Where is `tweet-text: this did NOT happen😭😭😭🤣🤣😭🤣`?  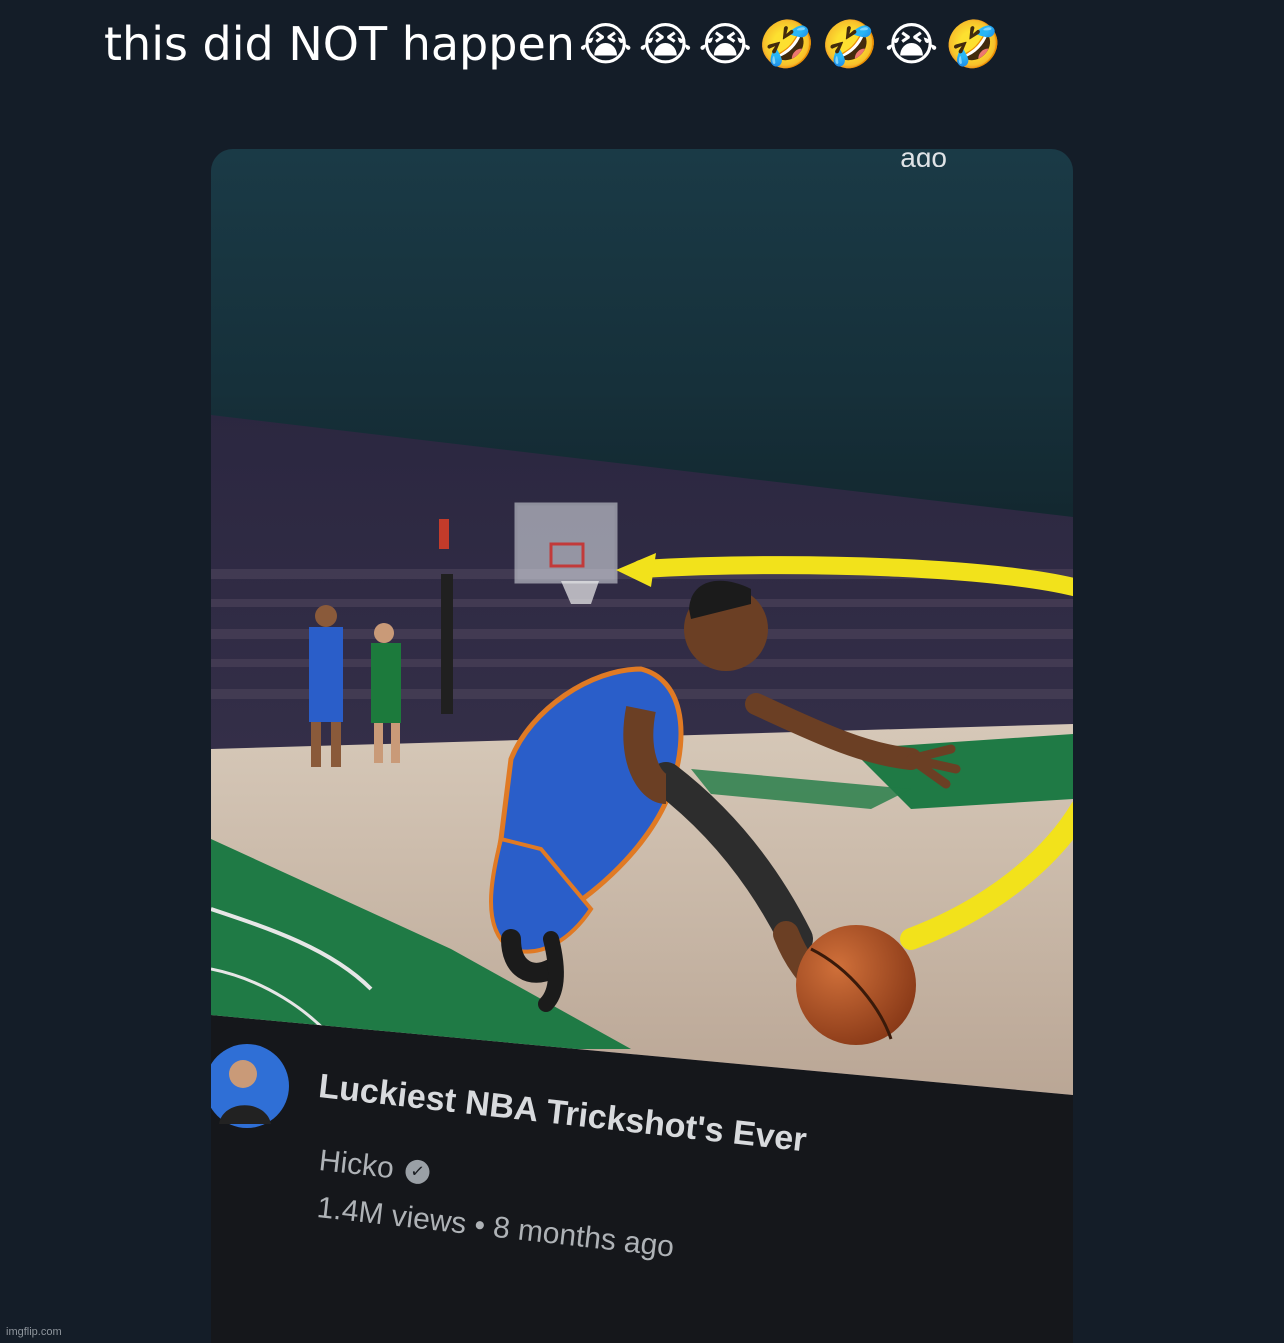 tweet-text: this did NOT happen😭😭😭🤣🤣😭🤣 is located at coordinates (556, 44).